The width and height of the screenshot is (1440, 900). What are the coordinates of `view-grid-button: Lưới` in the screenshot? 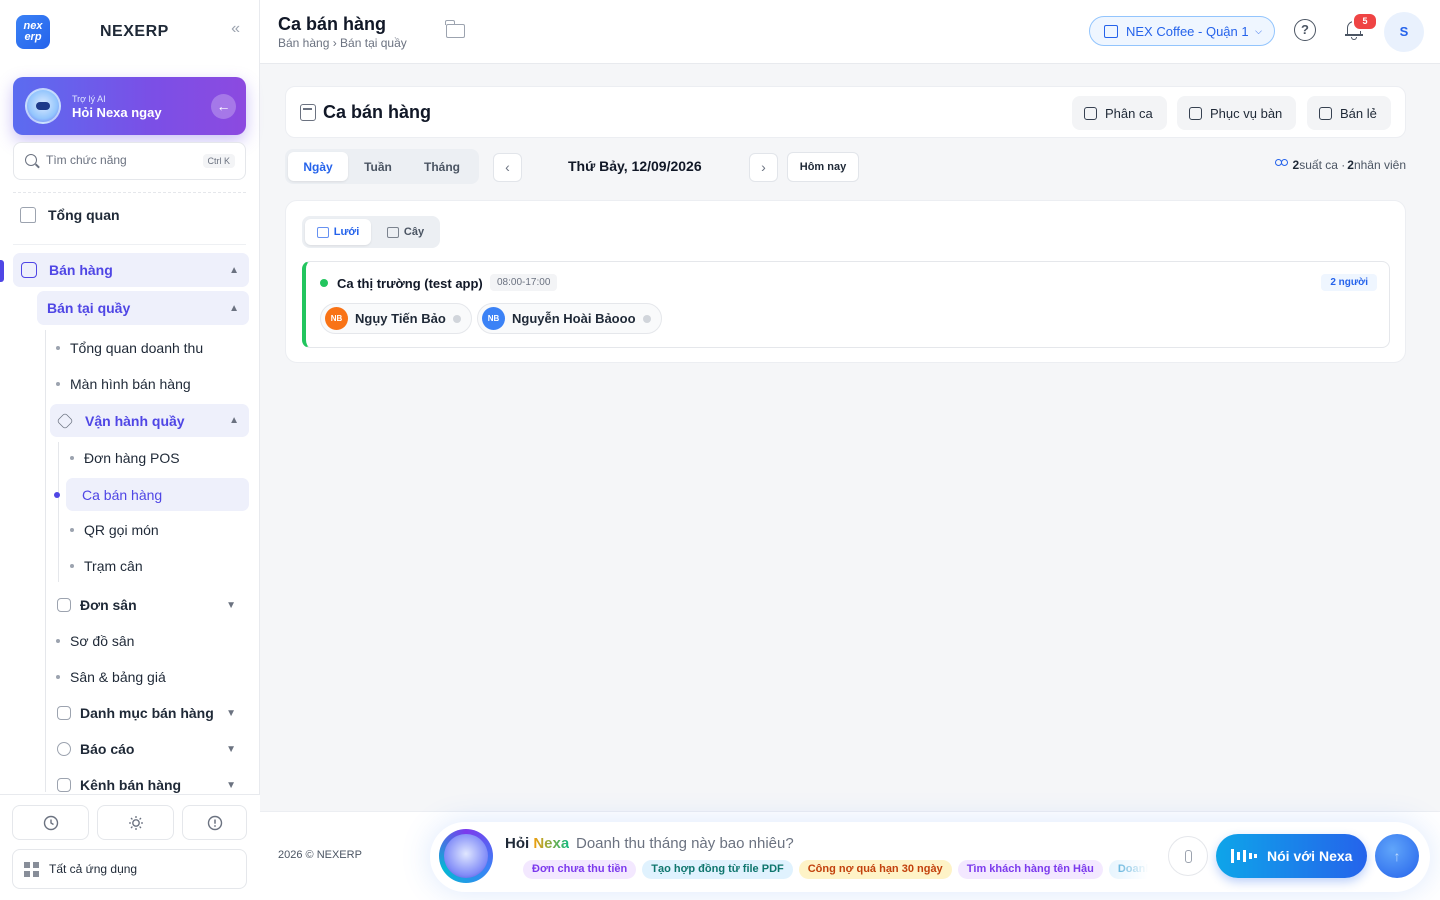 It's located at (338, 232).